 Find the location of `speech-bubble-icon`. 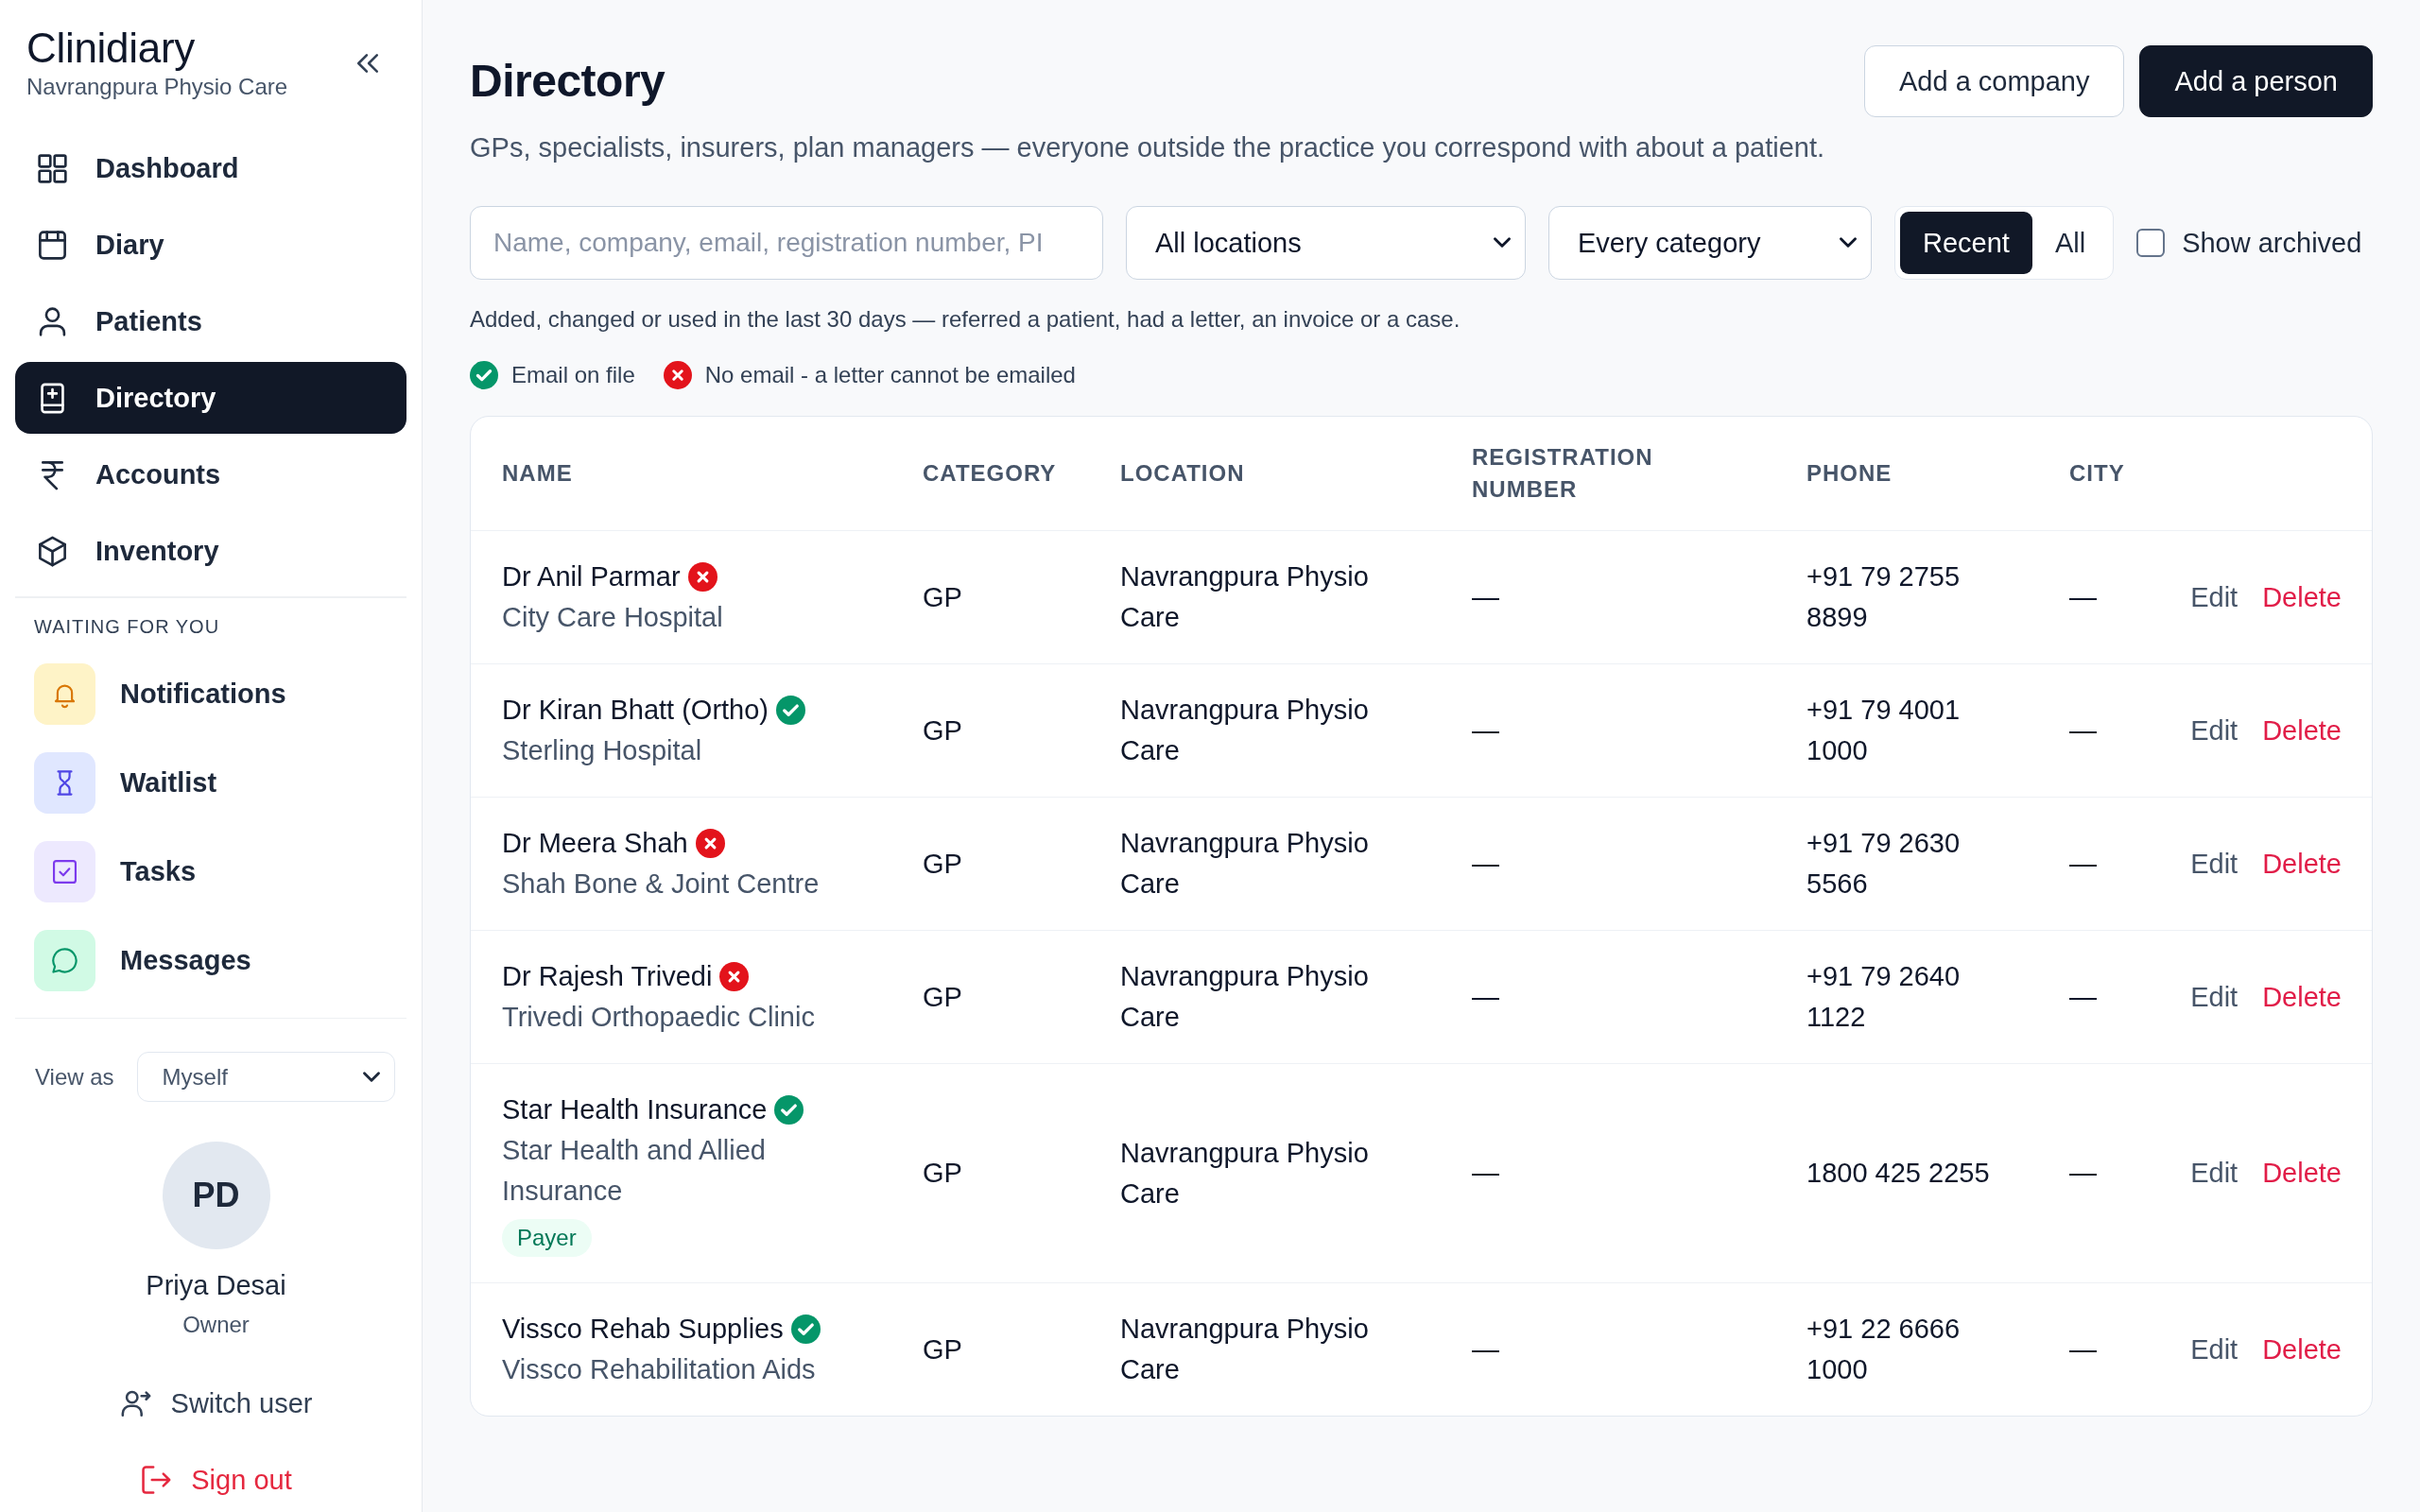

speech-bubble-icon is located at coordinates (64, 960).